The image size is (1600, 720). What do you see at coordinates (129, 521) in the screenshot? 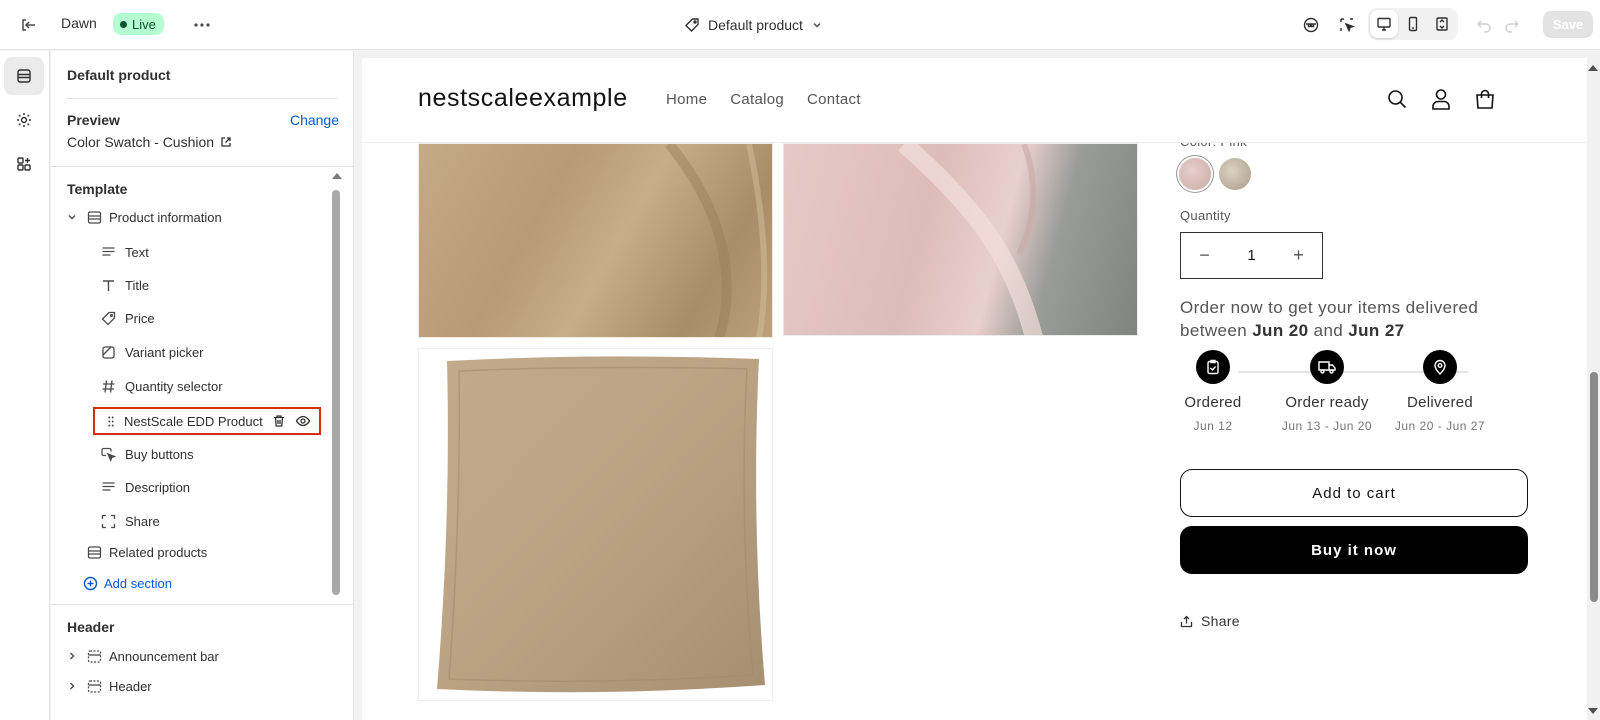
I see `block-share: Share` at bounding box center [129, 521].